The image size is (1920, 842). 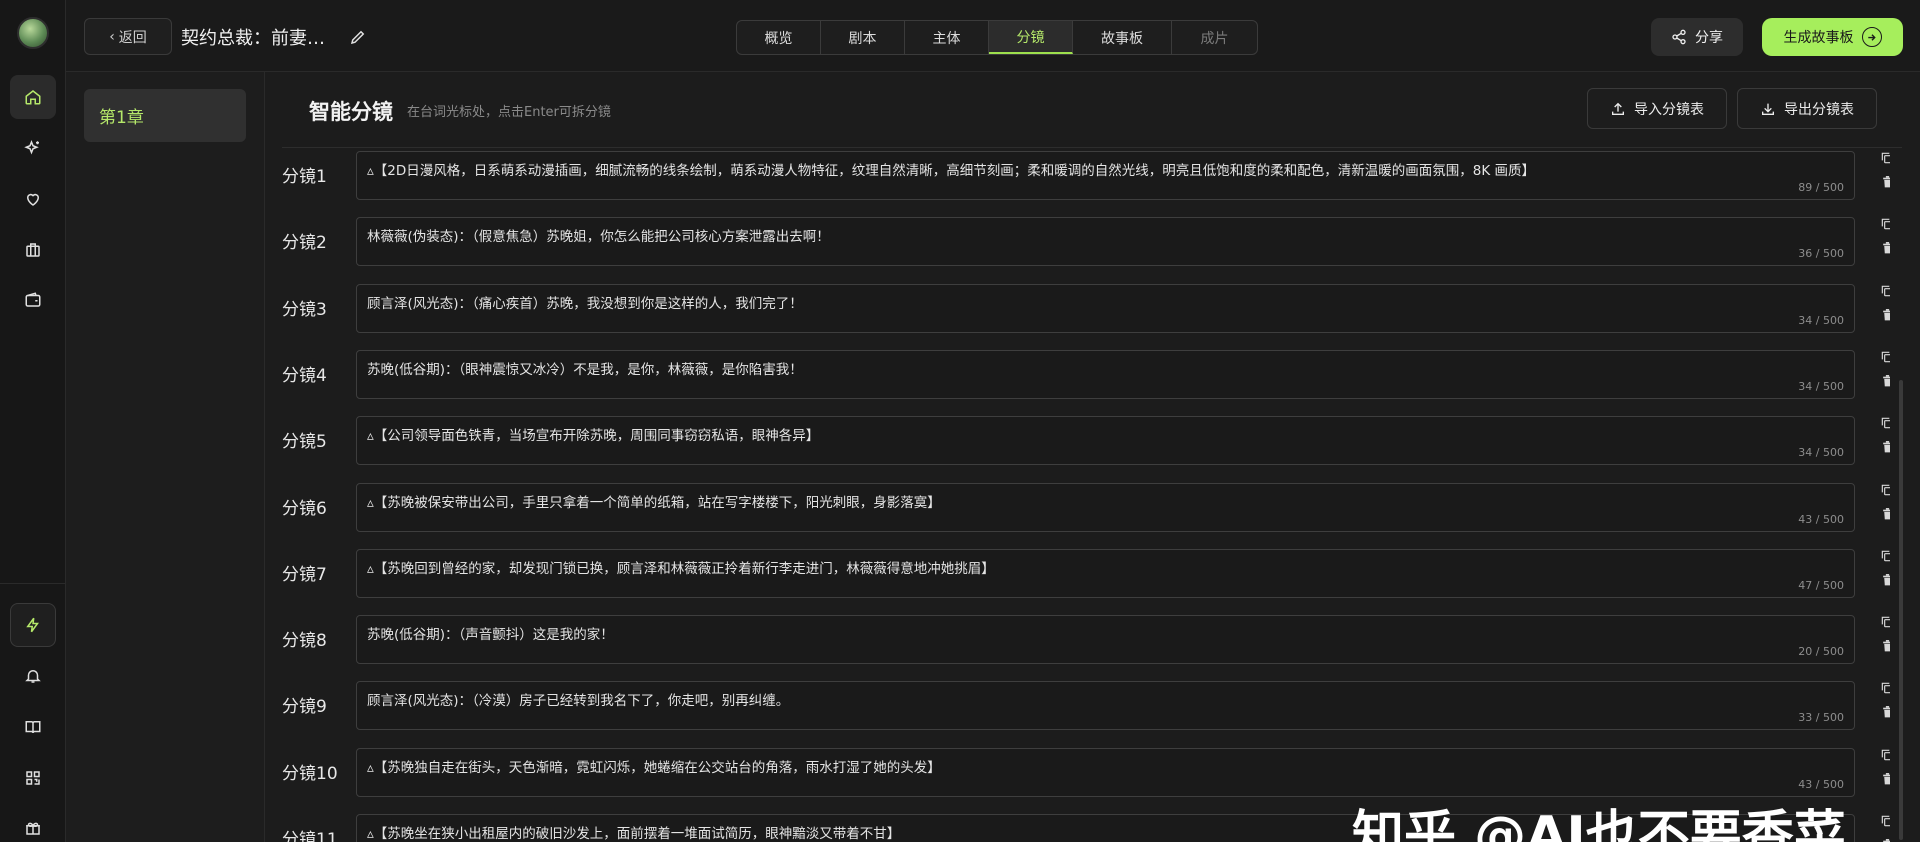 What do you see at coordinates (1768, 109) in the screenshot?
I see `download-icon` at bounding box center [1768, 109].